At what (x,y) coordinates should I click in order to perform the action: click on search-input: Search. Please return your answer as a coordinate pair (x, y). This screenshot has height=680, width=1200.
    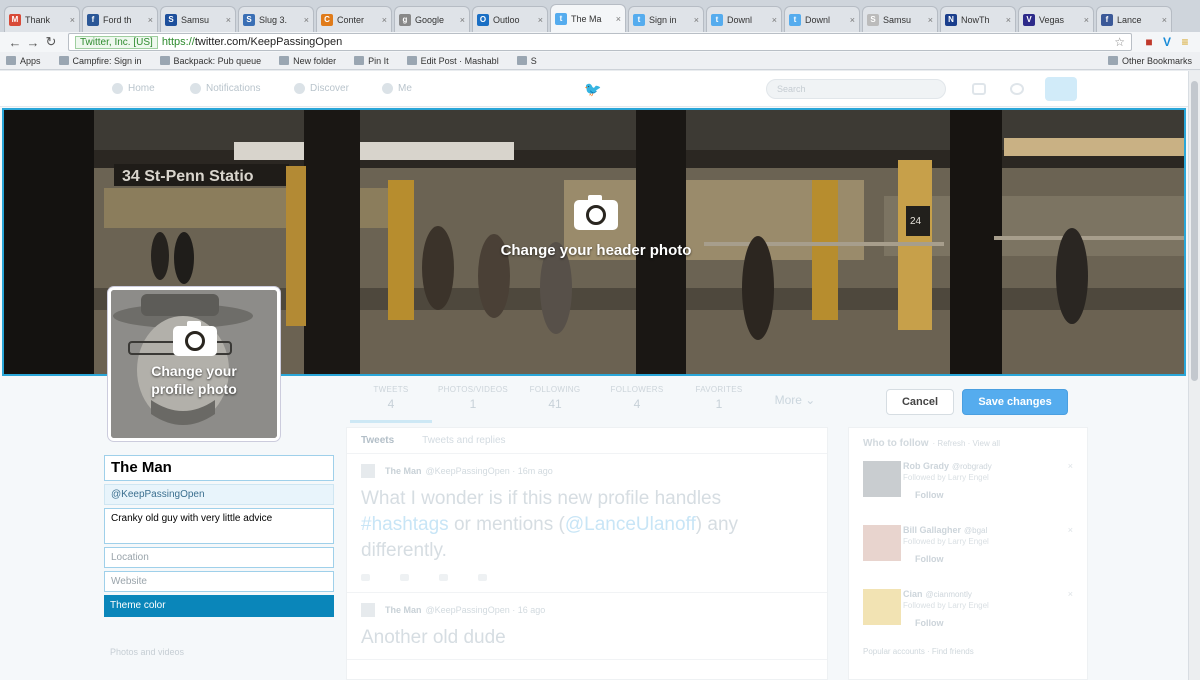
    Looking at the image, I should click on (856, 89).